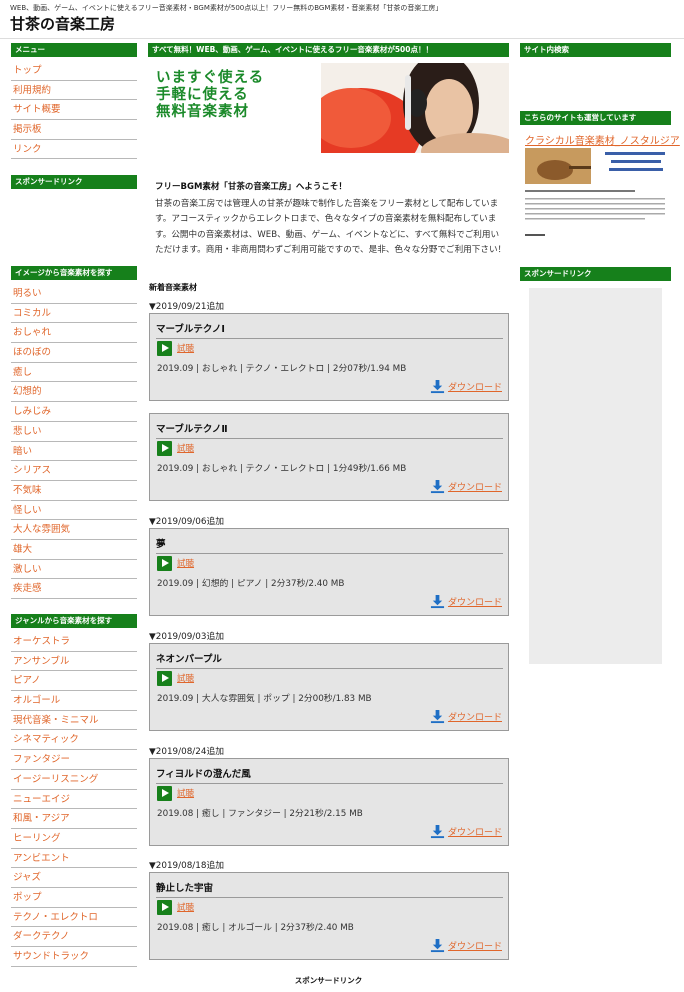 This screenshot has height=992, width=684. What do you see at coordinates (74, 314) in the screenshot?
I see `image-category-item: コミカル` at bounding box center [74, 314].